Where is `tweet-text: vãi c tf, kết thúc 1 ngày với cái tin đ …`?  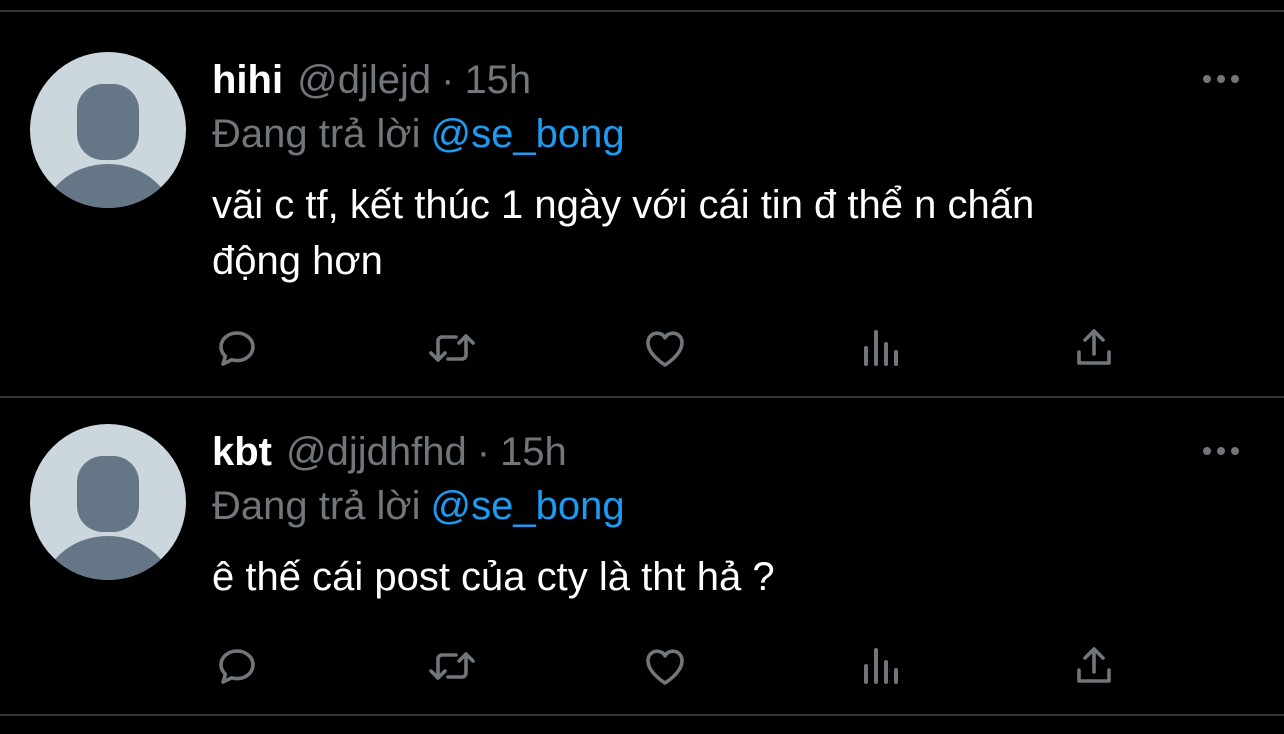 tweet-text: vãi c tf, kết thúc 1 ngày với cái tin đ … is located at coordinates (712, 233).